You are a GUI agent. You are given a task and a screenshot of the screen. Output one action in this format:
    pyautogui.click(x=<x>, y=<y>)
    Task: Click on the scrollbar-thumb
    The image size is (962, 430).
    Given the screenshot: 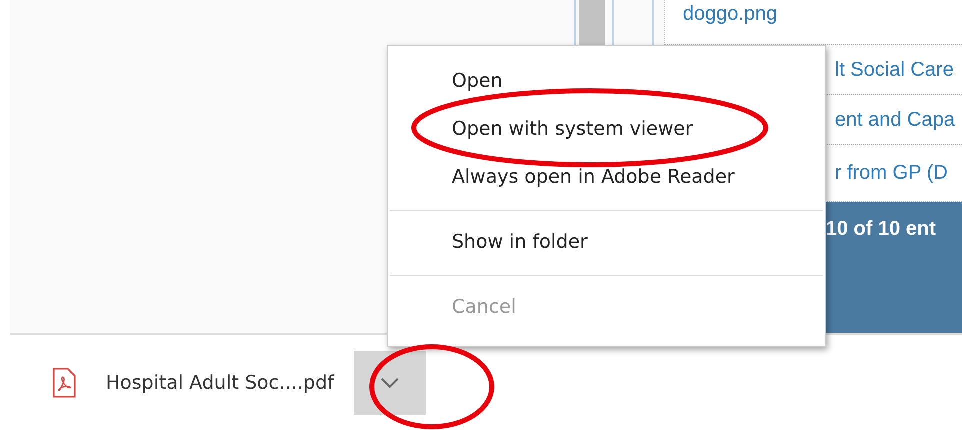 What is the action you would take?
    pyautogui.click(x=592, y=22)
    